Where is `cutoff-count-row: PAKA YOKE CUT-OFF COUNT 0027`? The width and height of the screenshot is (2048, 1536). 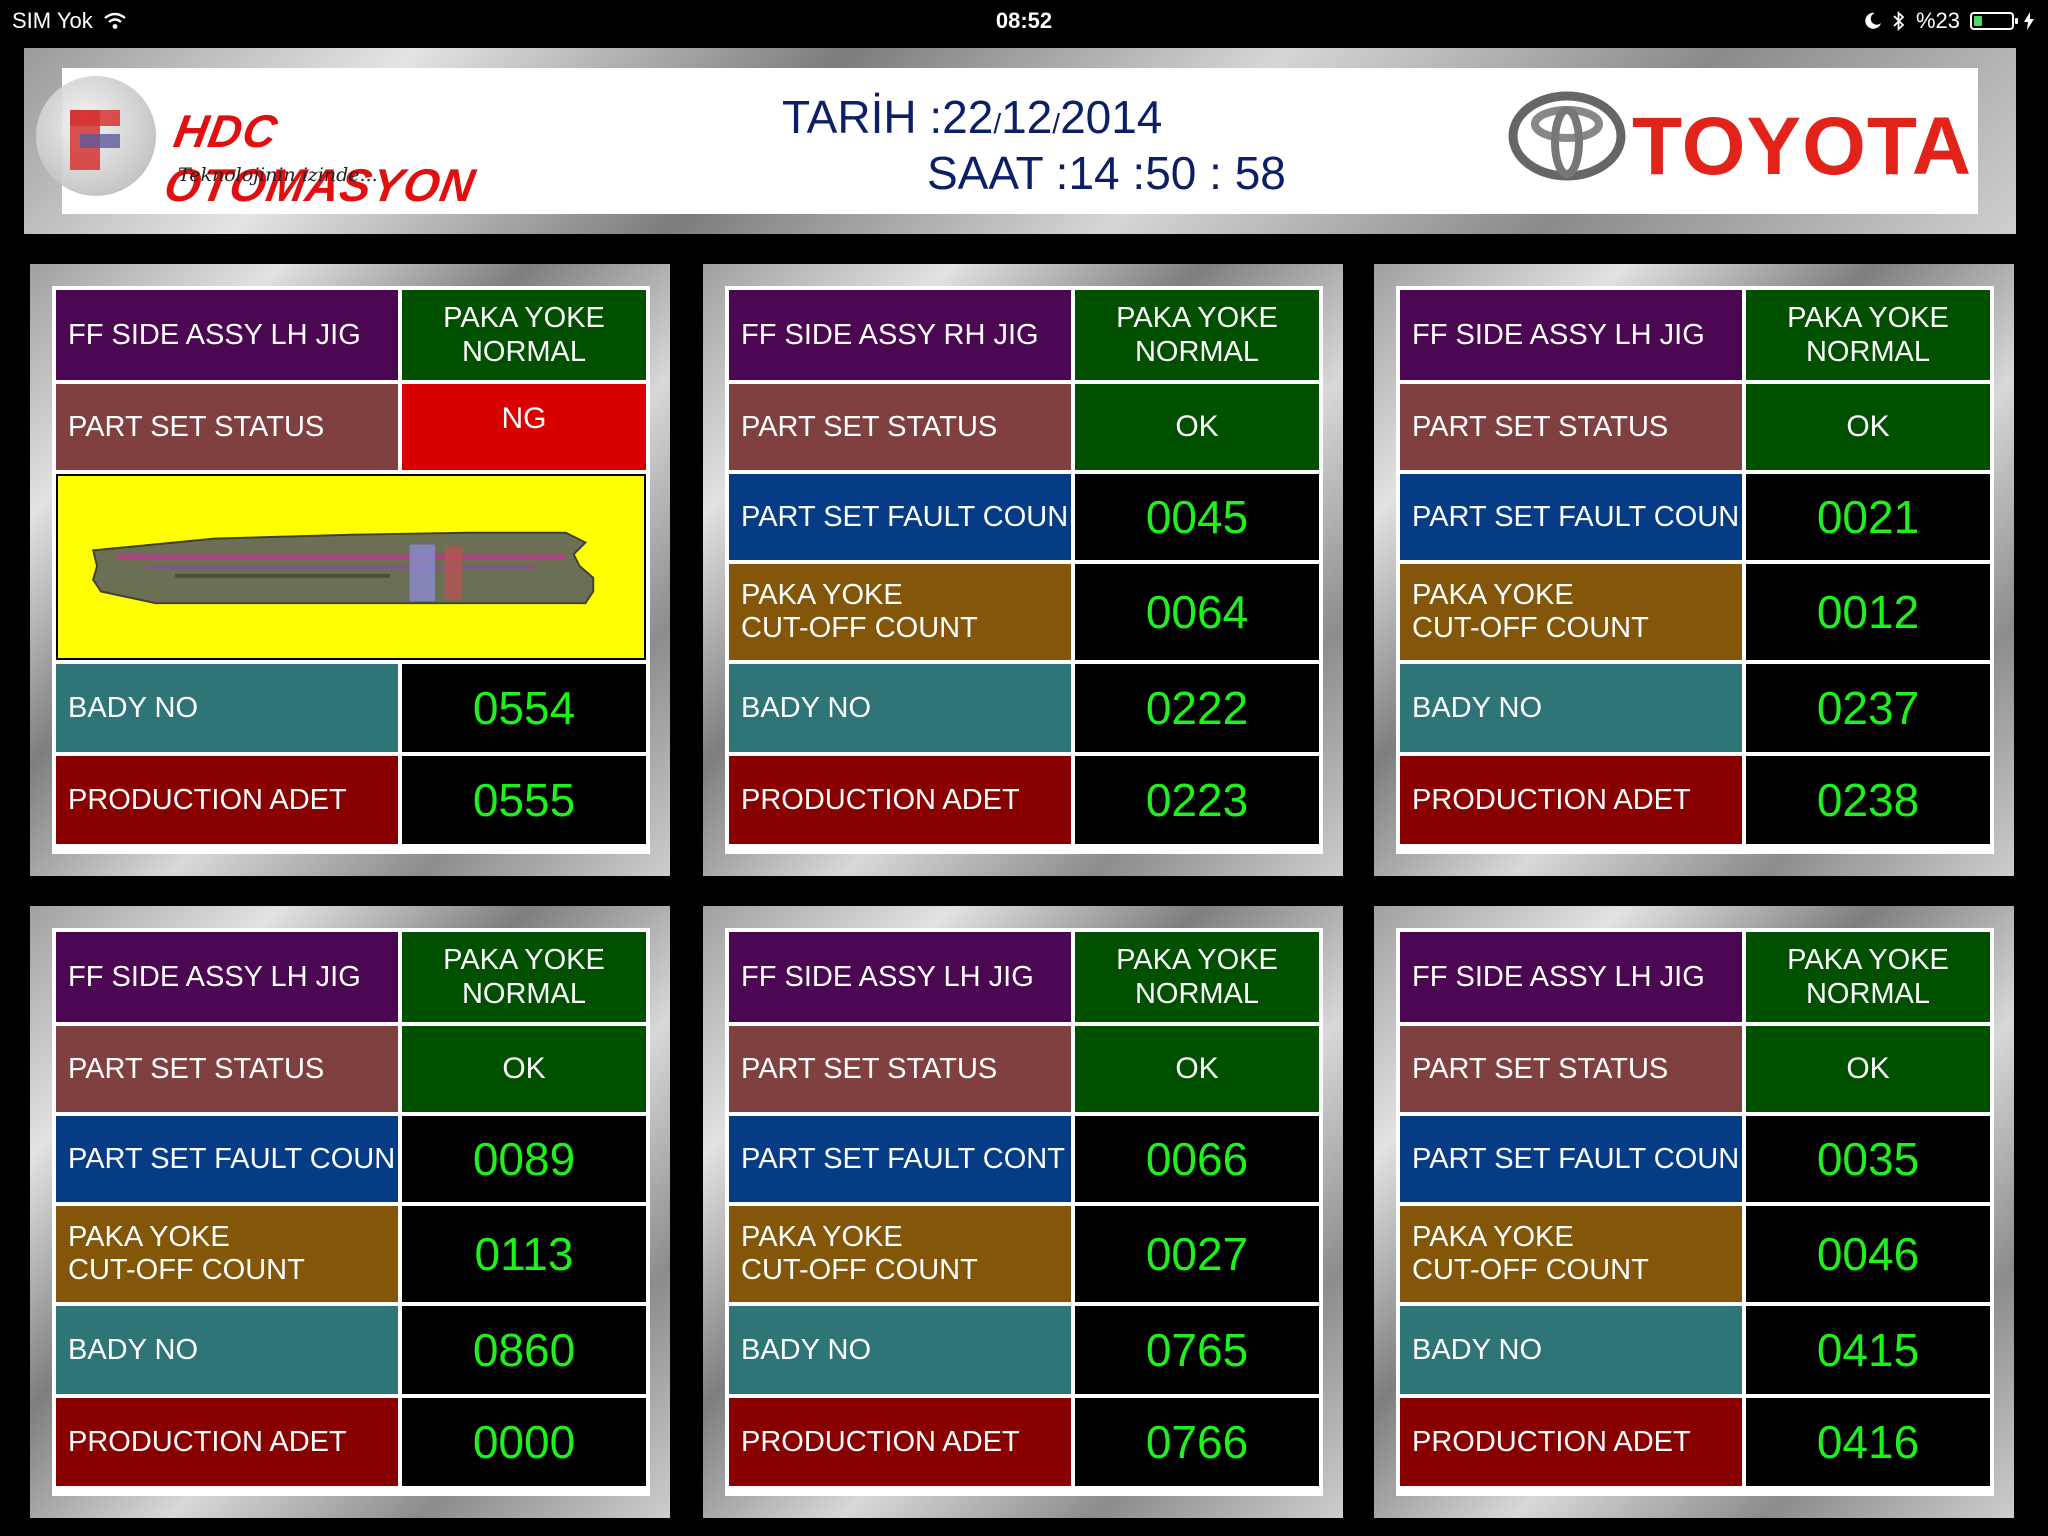
cutoff-count-row: PAKA YOKE CUT-OFF COUNT 0027 is located at coordinates (1024, 1254).